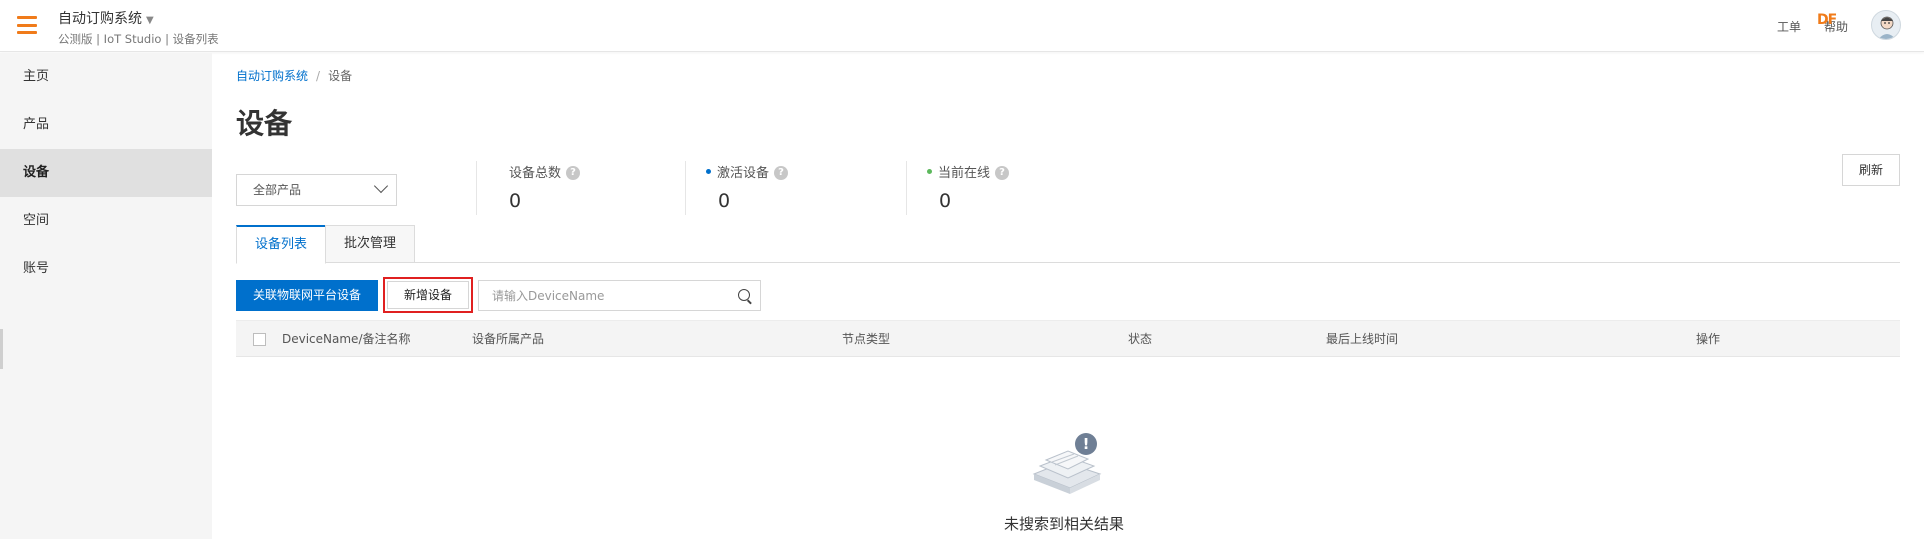 This screenshot has width=1924, height=539. I want to click on sidebar-item-products: 产品, so click(106, 125).